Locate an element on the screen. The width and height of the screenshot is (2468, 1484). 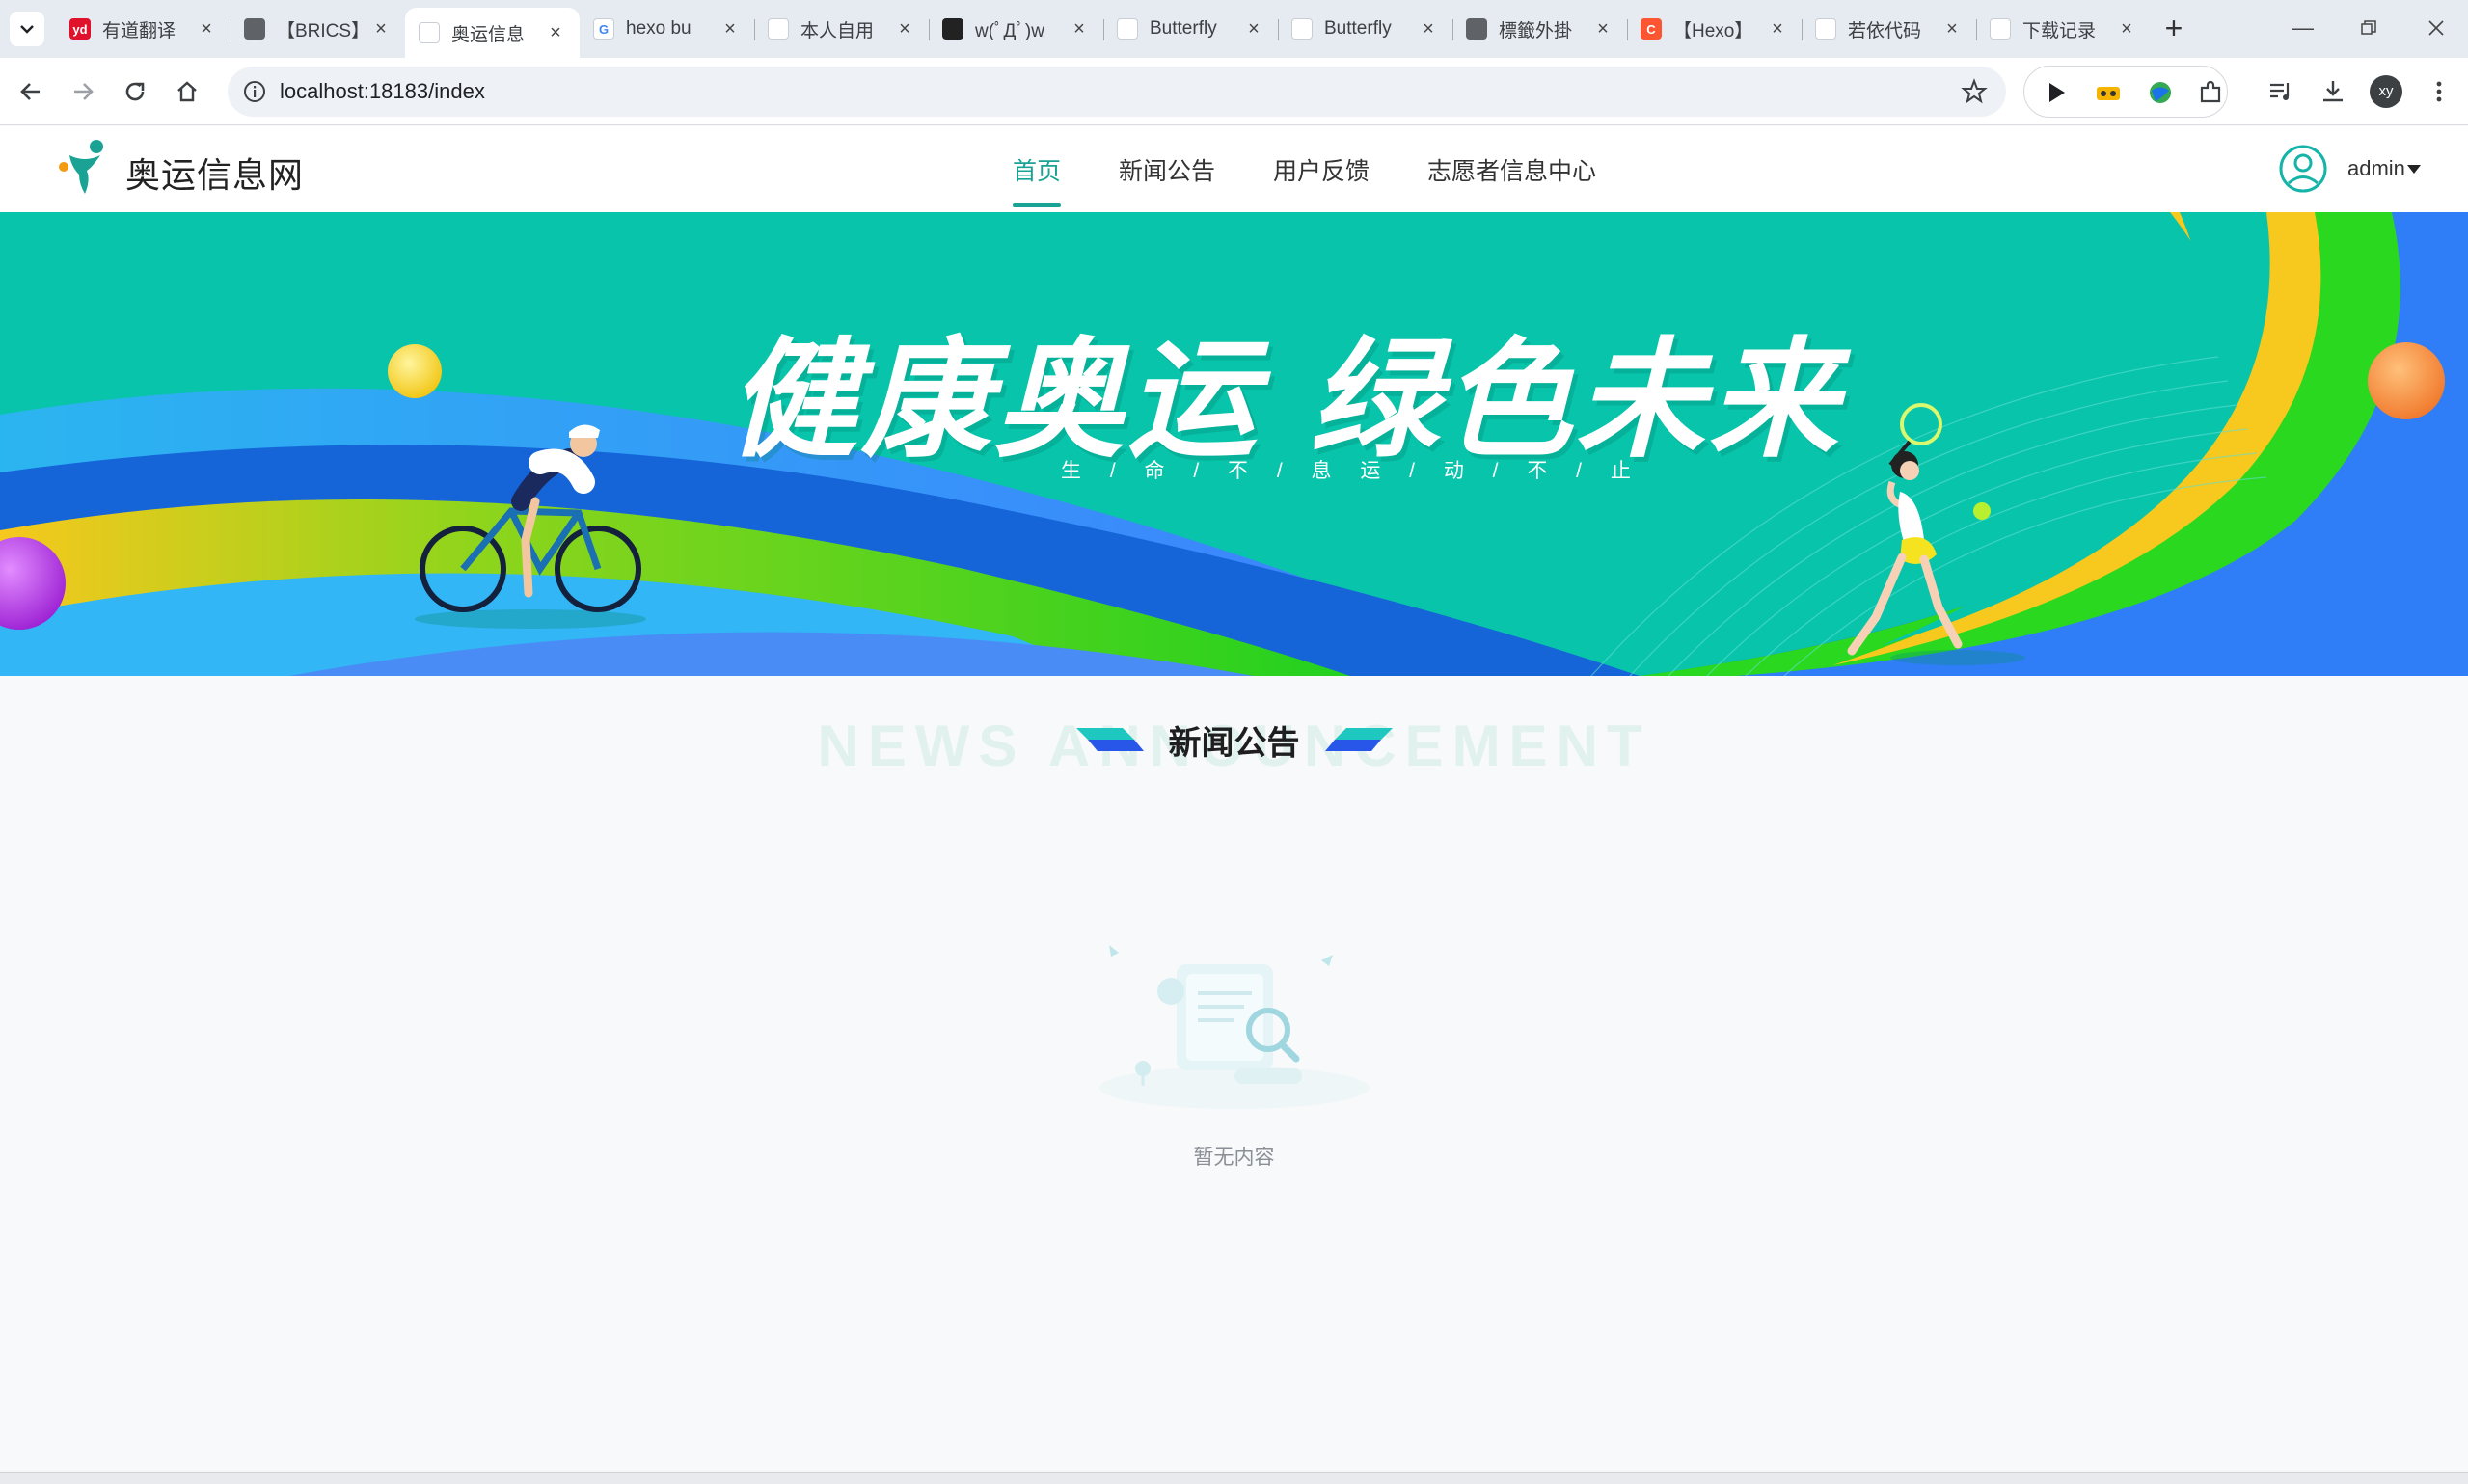
tab-title: 【Hexo】 is located at coordinates (1713, 30).